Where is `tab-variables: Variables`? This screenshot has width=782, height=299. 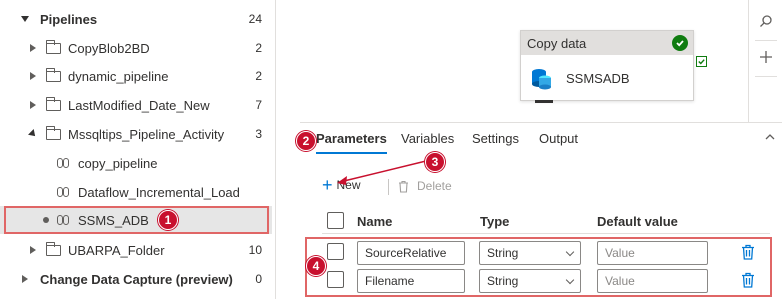 tab-variables: Variables is located at coordinates (427, 141).